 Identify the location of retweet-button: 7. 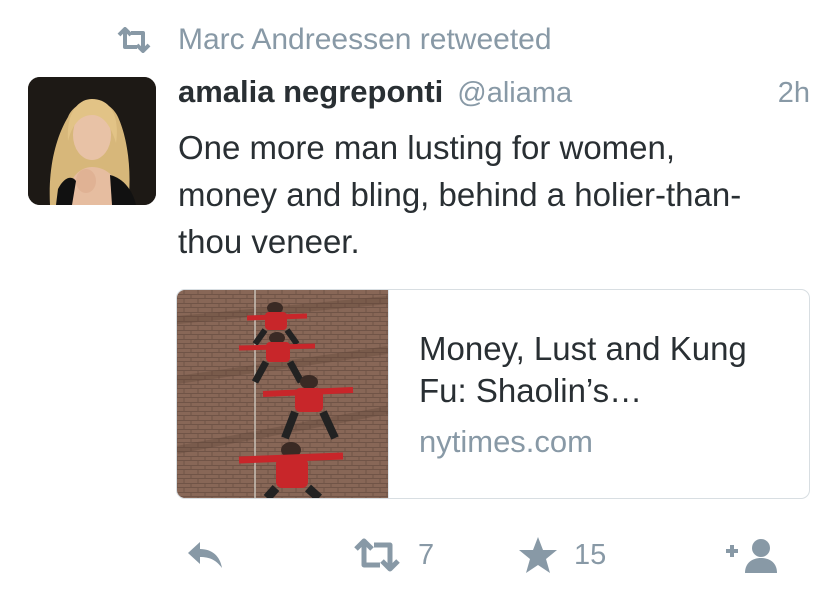
(393, 555).